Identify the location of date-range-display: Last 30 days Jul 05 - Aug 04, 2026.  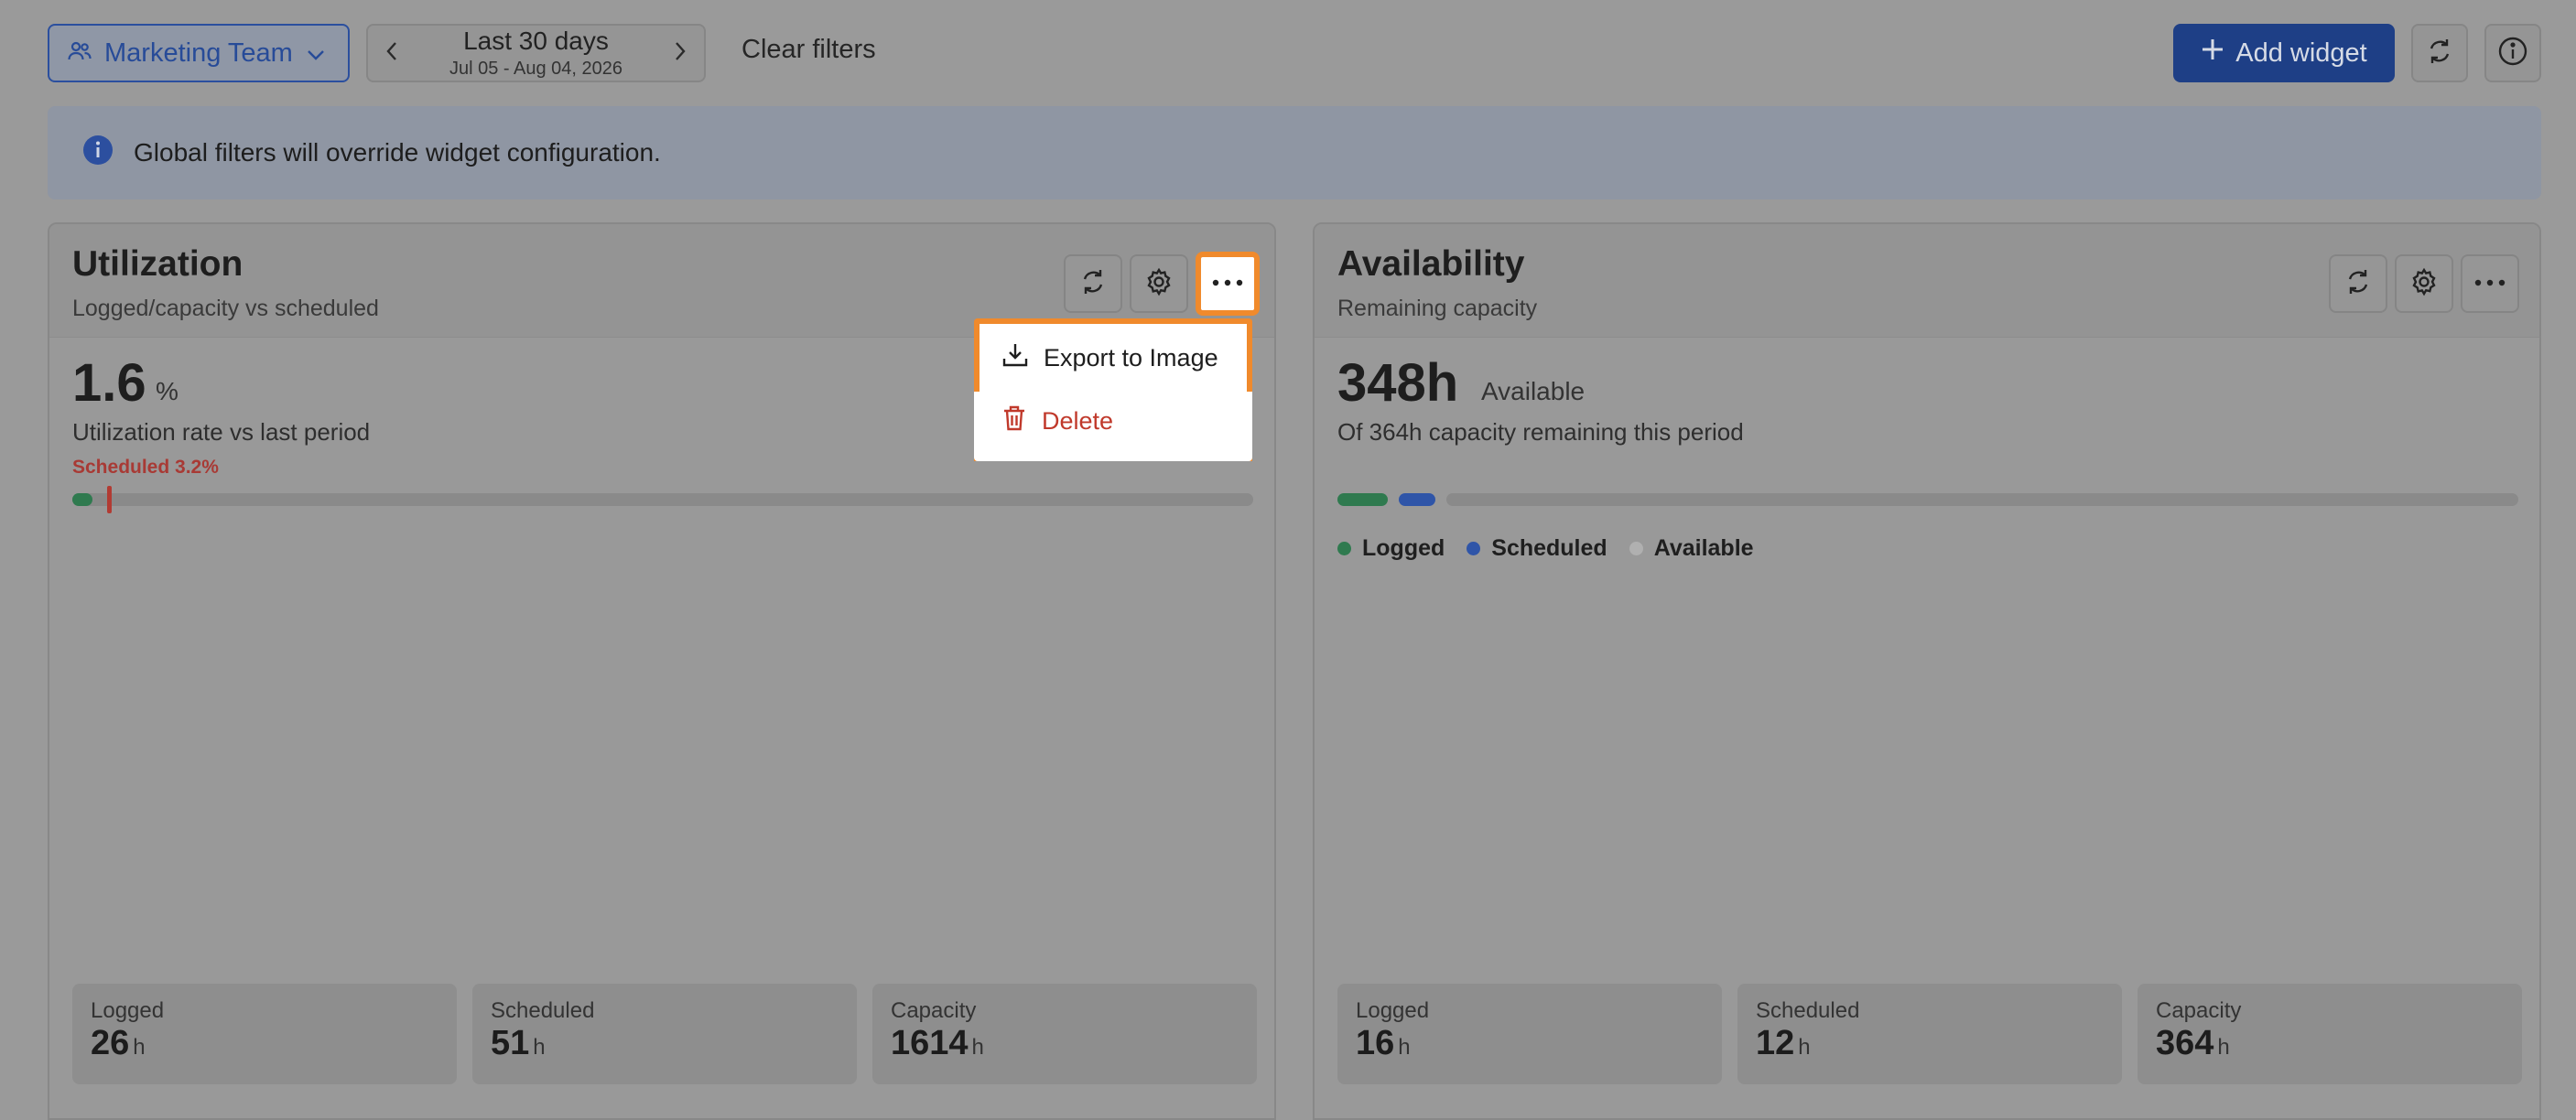
(536, 53).